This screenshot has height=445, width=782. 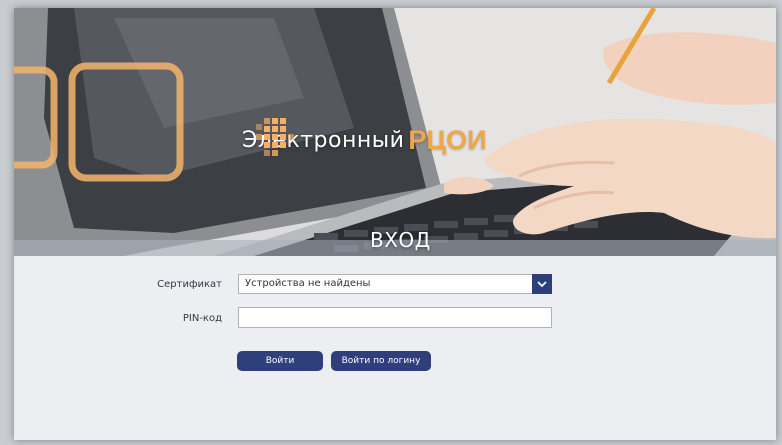 I want to click on brand-name: РЦОИ, so click(x=447, y=139).